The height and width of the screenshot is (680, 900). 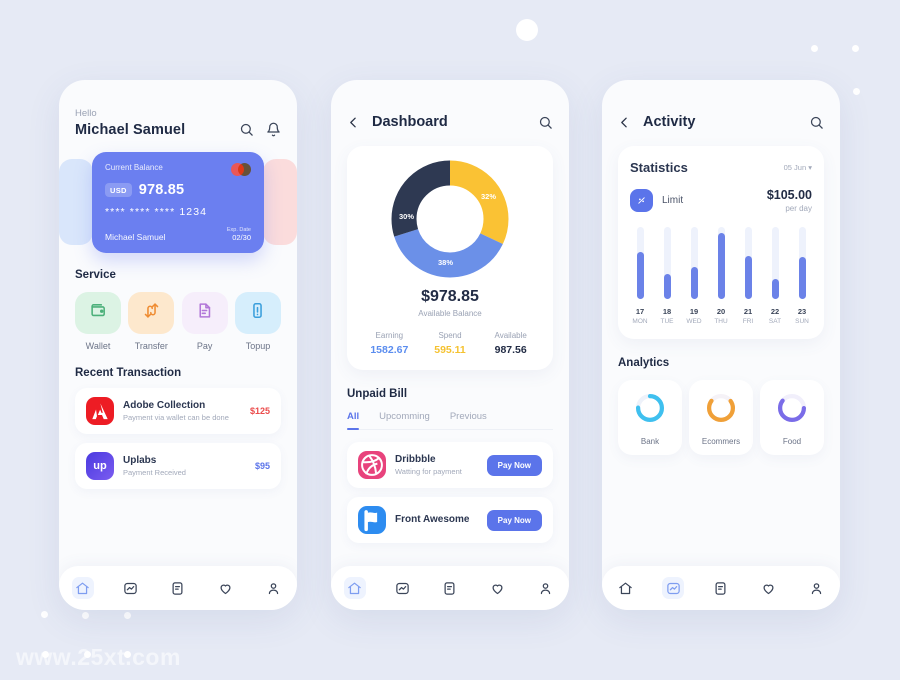 What do you see at coordinates (694, 311) in the screenshot?
I see `bar-date: 19` at bounding box center [694, 311].